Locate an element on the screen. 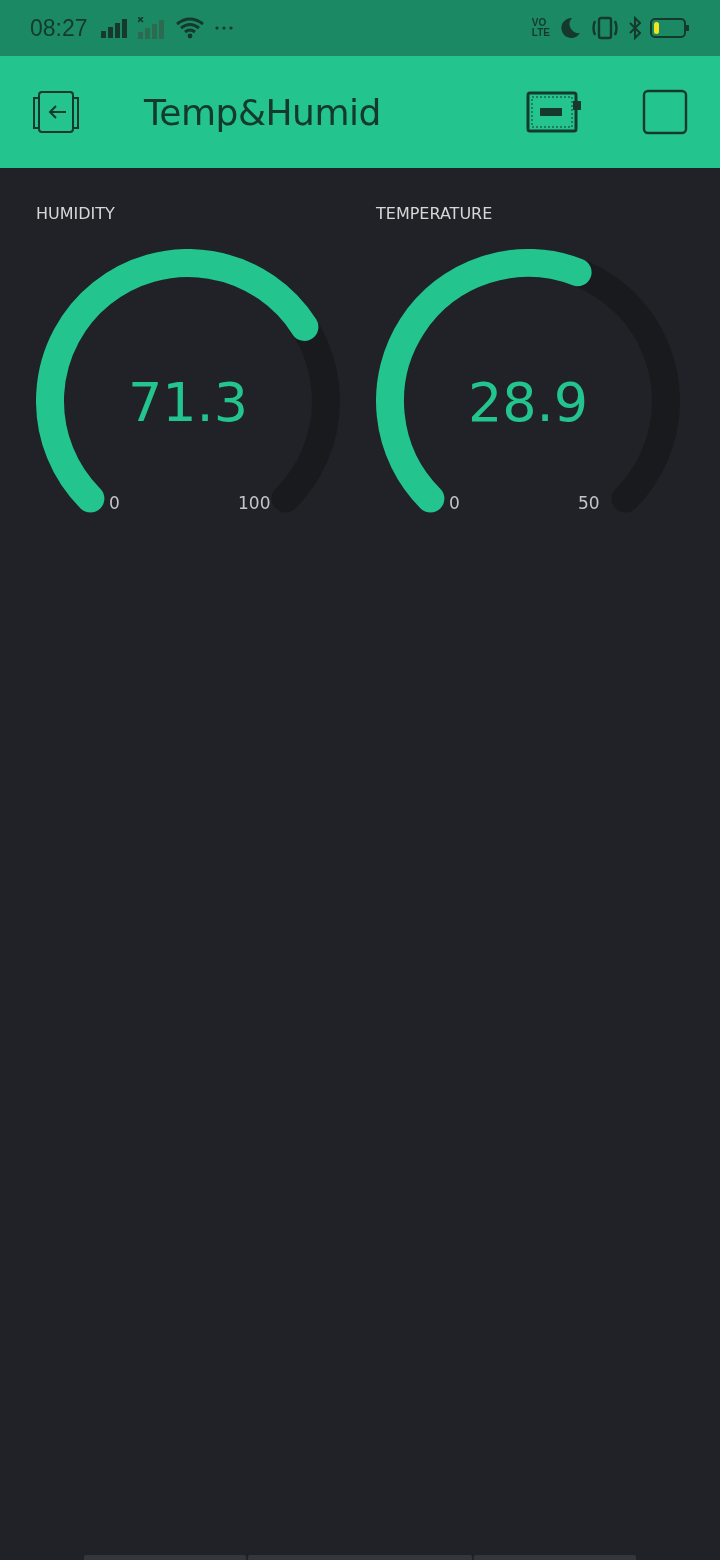 The width and height of the screenshot is (720, 1560). no-signal-icon is located at coordinates (151, 28).